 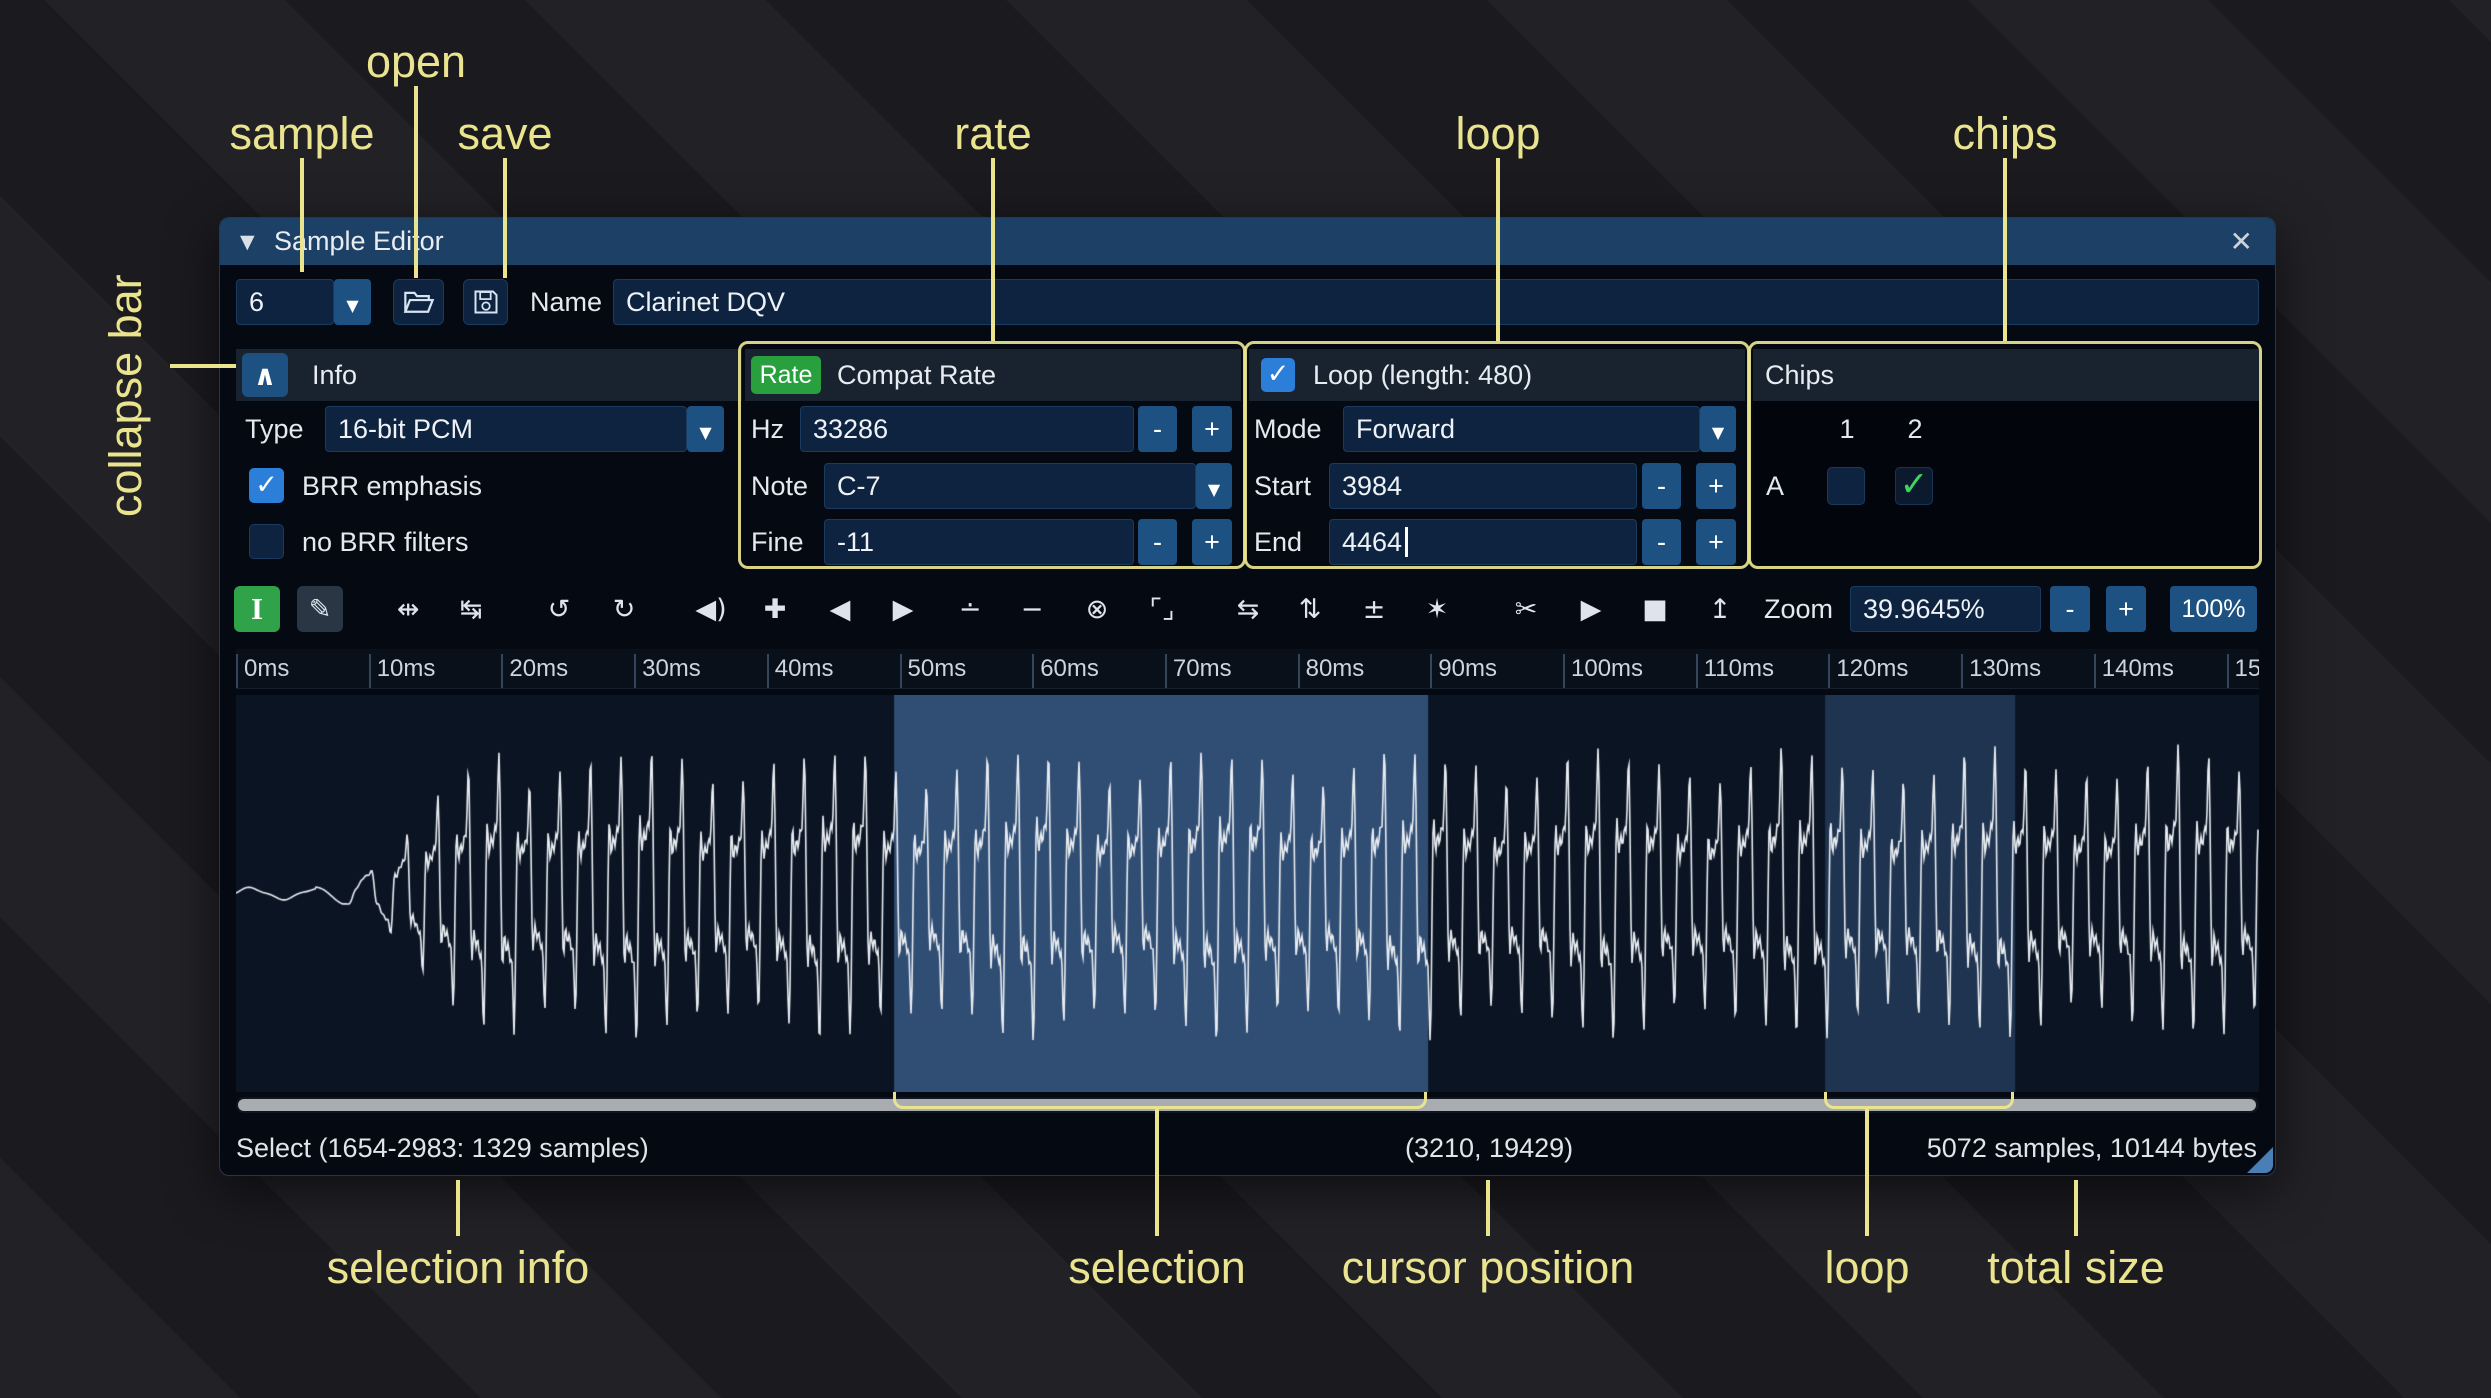 I want to click on annotation-label-loop-bottom: loop, so click(x=1867, y=1267).